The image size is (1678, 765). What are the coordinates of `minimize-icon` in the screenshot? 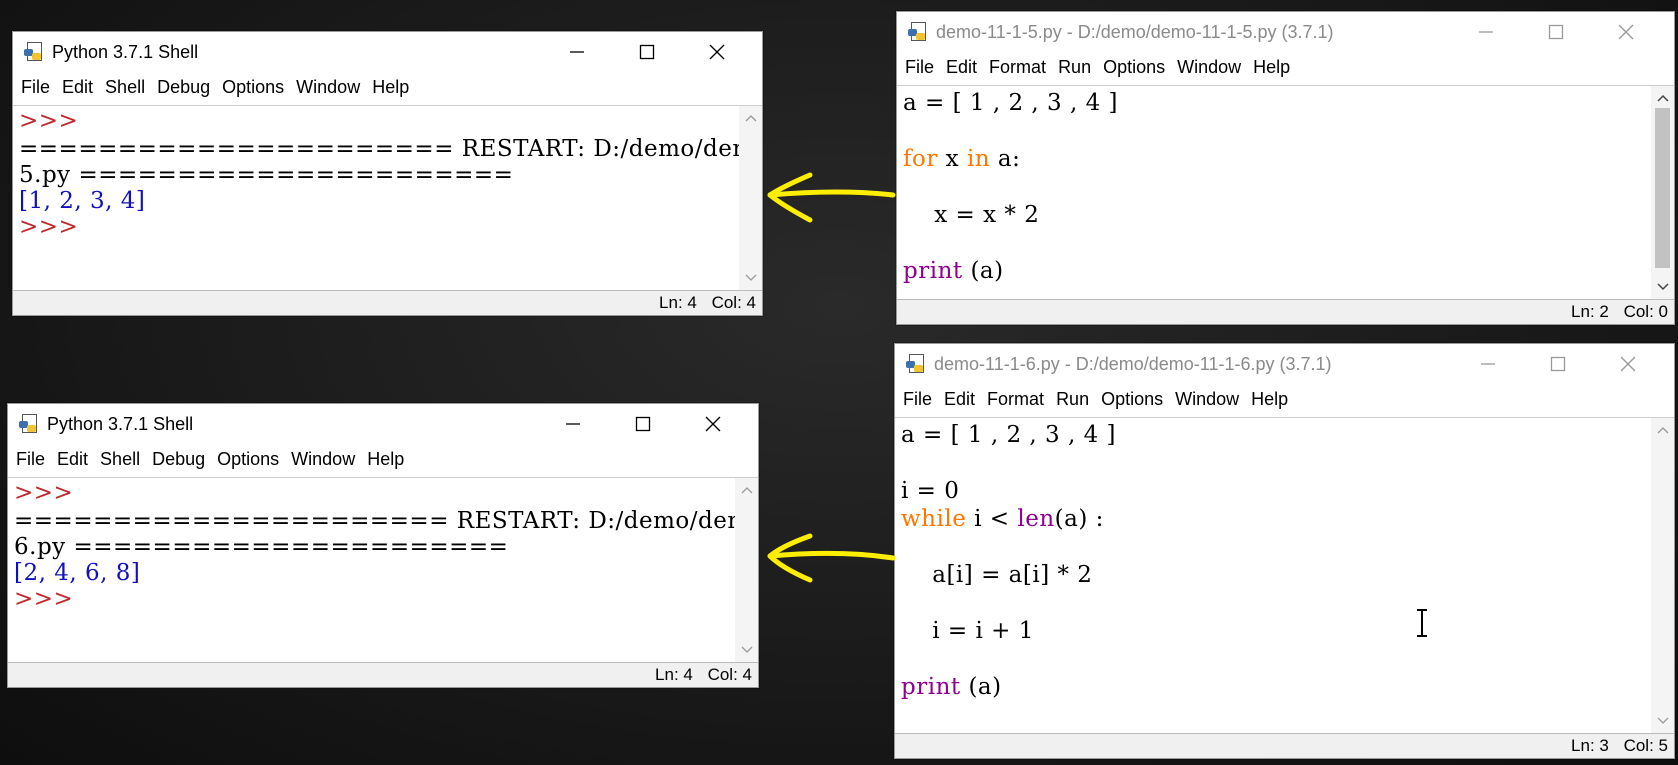 It's located at (1486, 32).